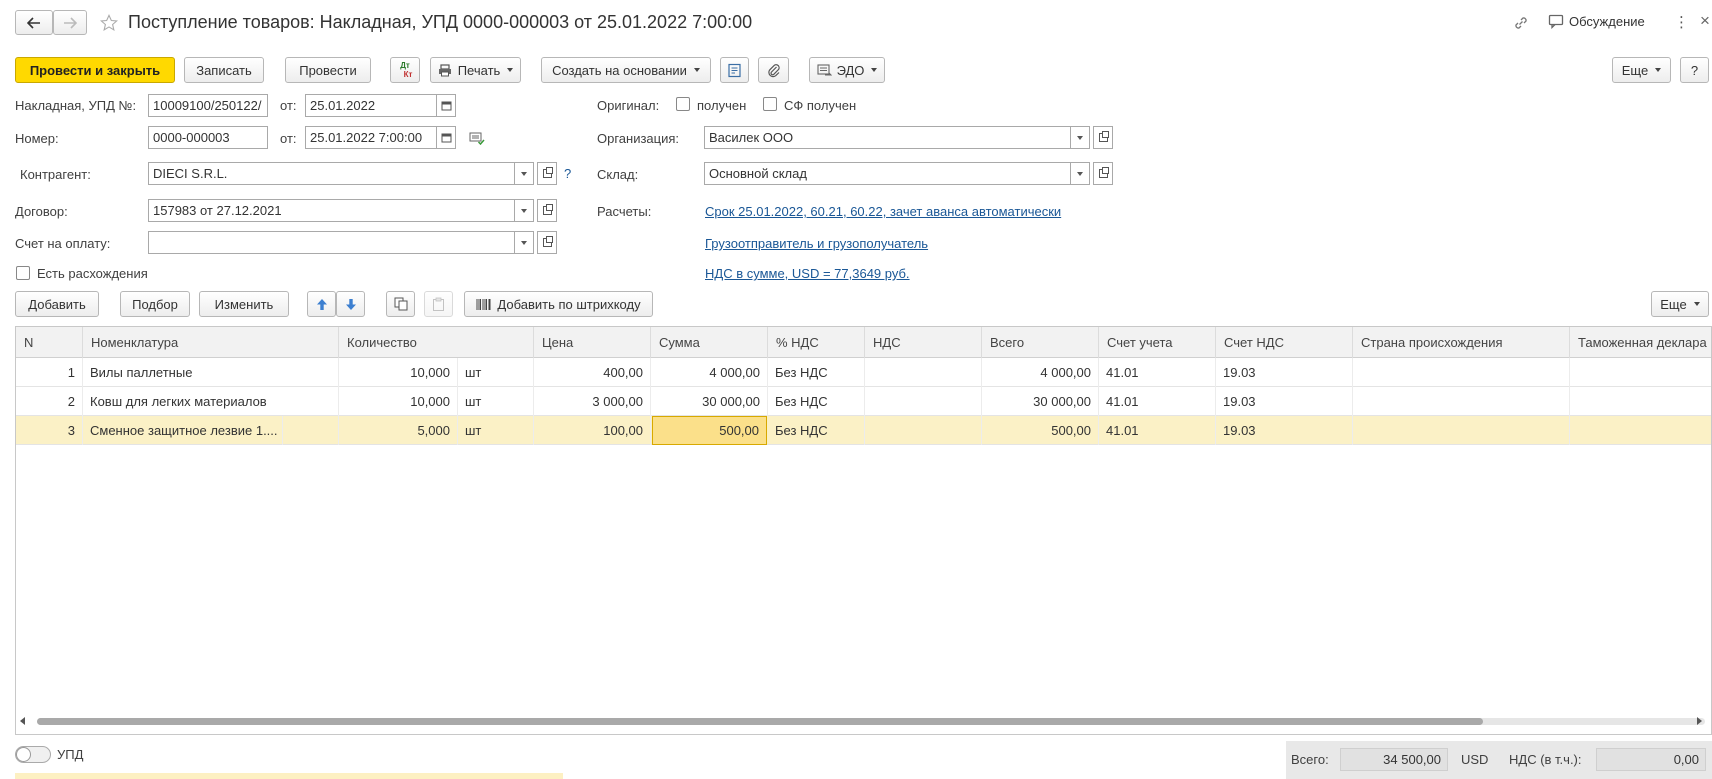  What do you see at coordinates (547, 242) in the screenshot?
I see `payment-invoice-open` at bounding box center [547, 242].